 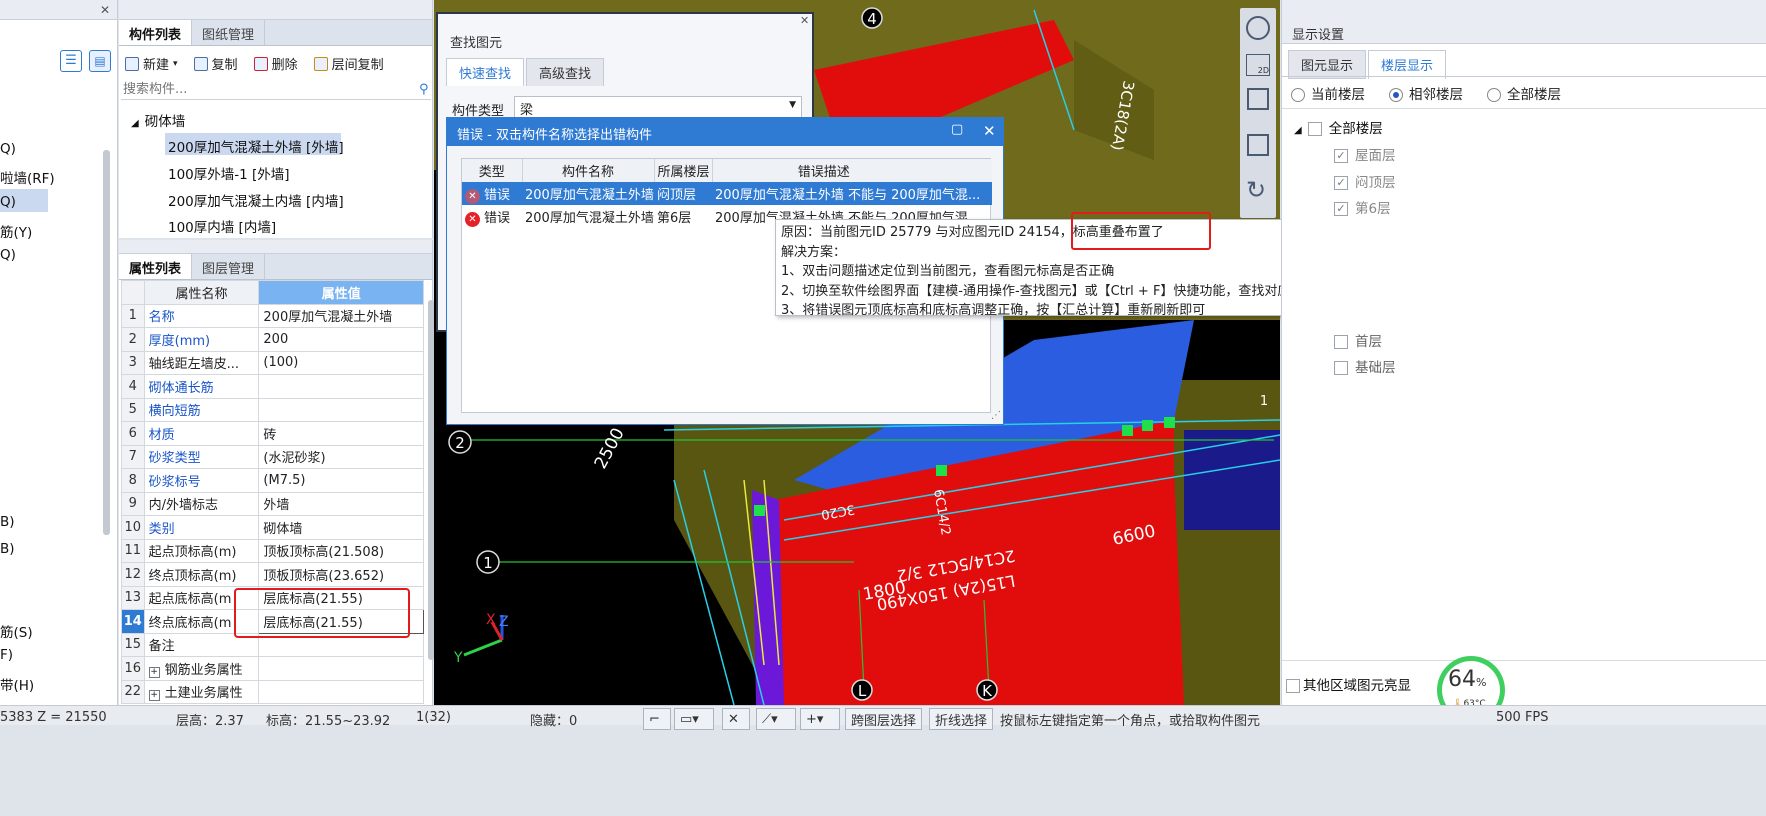 What do you see at coordinates (424, 89) in the screenshot?
I see `search-icon: ⚲` at bounding box center [424, 89].